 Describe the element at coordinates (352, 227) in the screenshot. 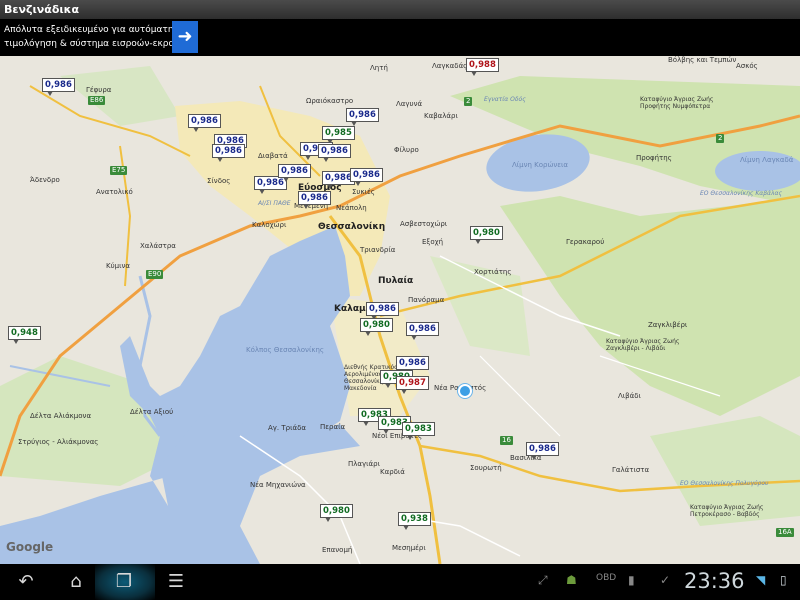

I see `place-label: Θεσσαλονίκη` at that location.